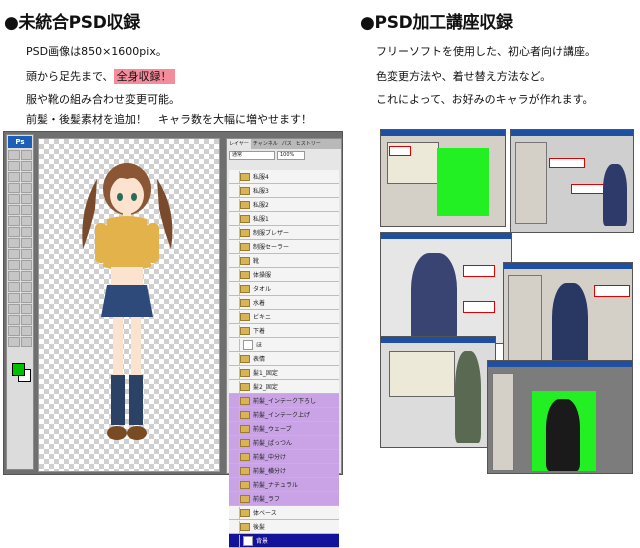  I want to click on layer-row: 私服1, so click(284, 219).